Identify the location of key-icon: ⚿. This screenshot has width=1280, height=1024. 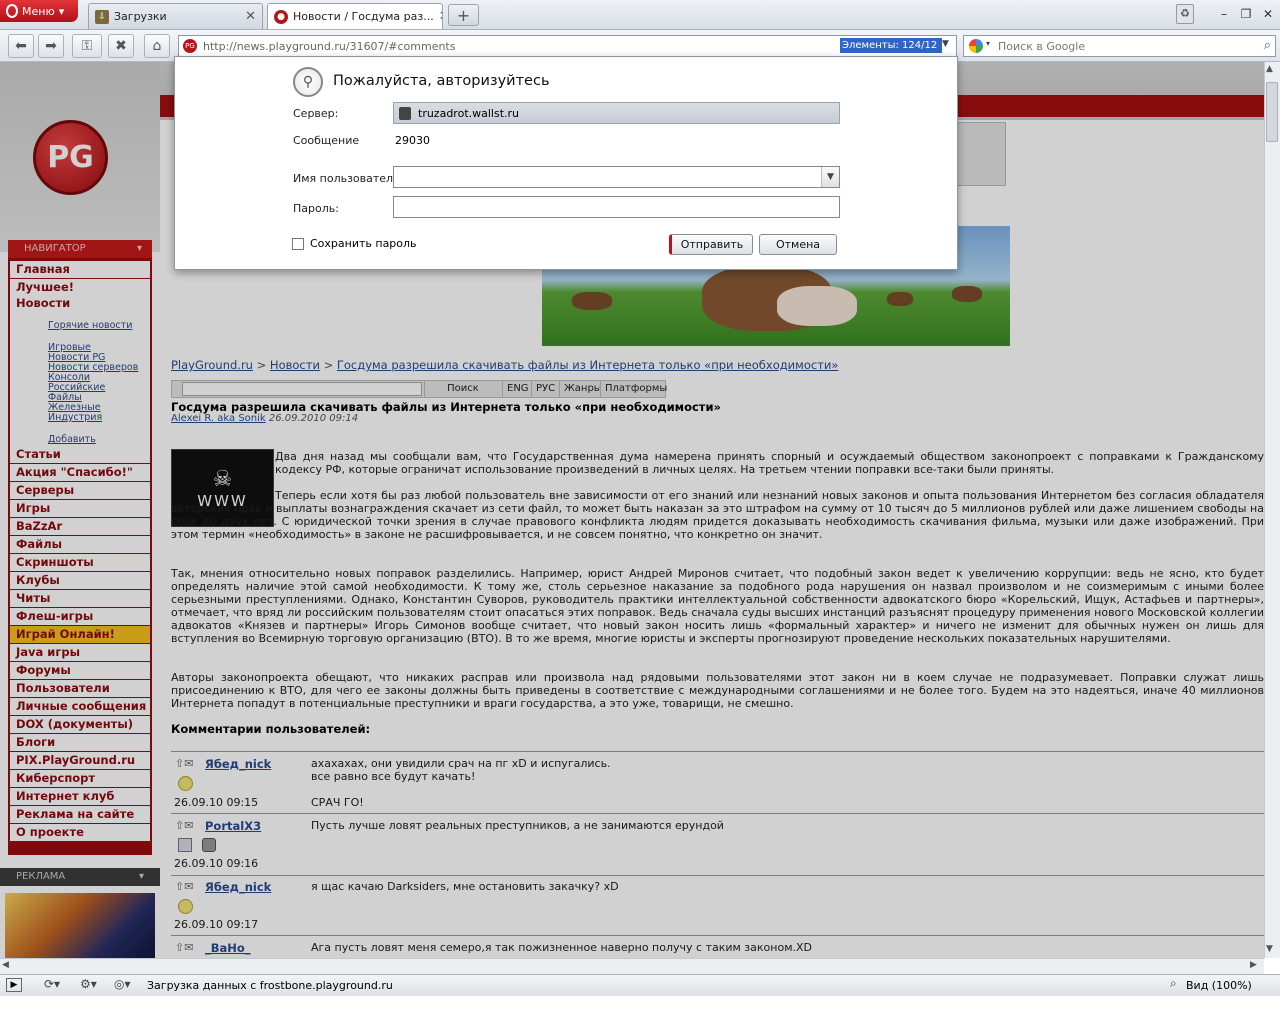
(87, 46).